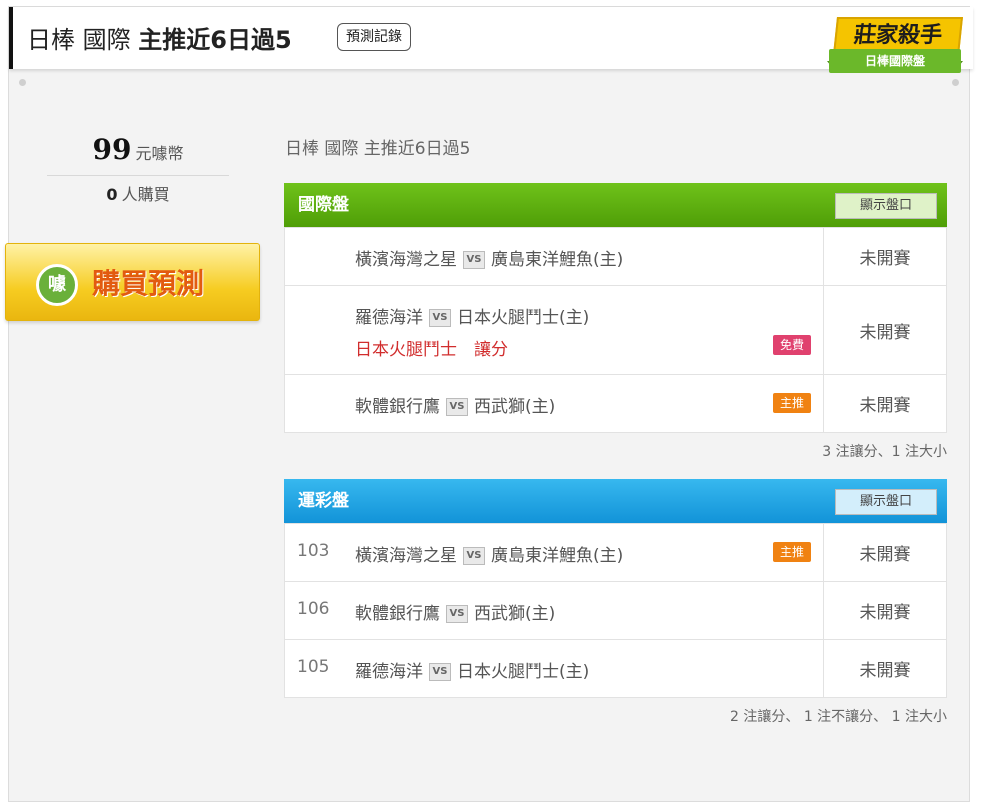  What do you see at coordinates (431, 350) in the screenshot?
I see `prediction-pick: 日本火腿鬥士 讓分` at bounding box center [431, 350].